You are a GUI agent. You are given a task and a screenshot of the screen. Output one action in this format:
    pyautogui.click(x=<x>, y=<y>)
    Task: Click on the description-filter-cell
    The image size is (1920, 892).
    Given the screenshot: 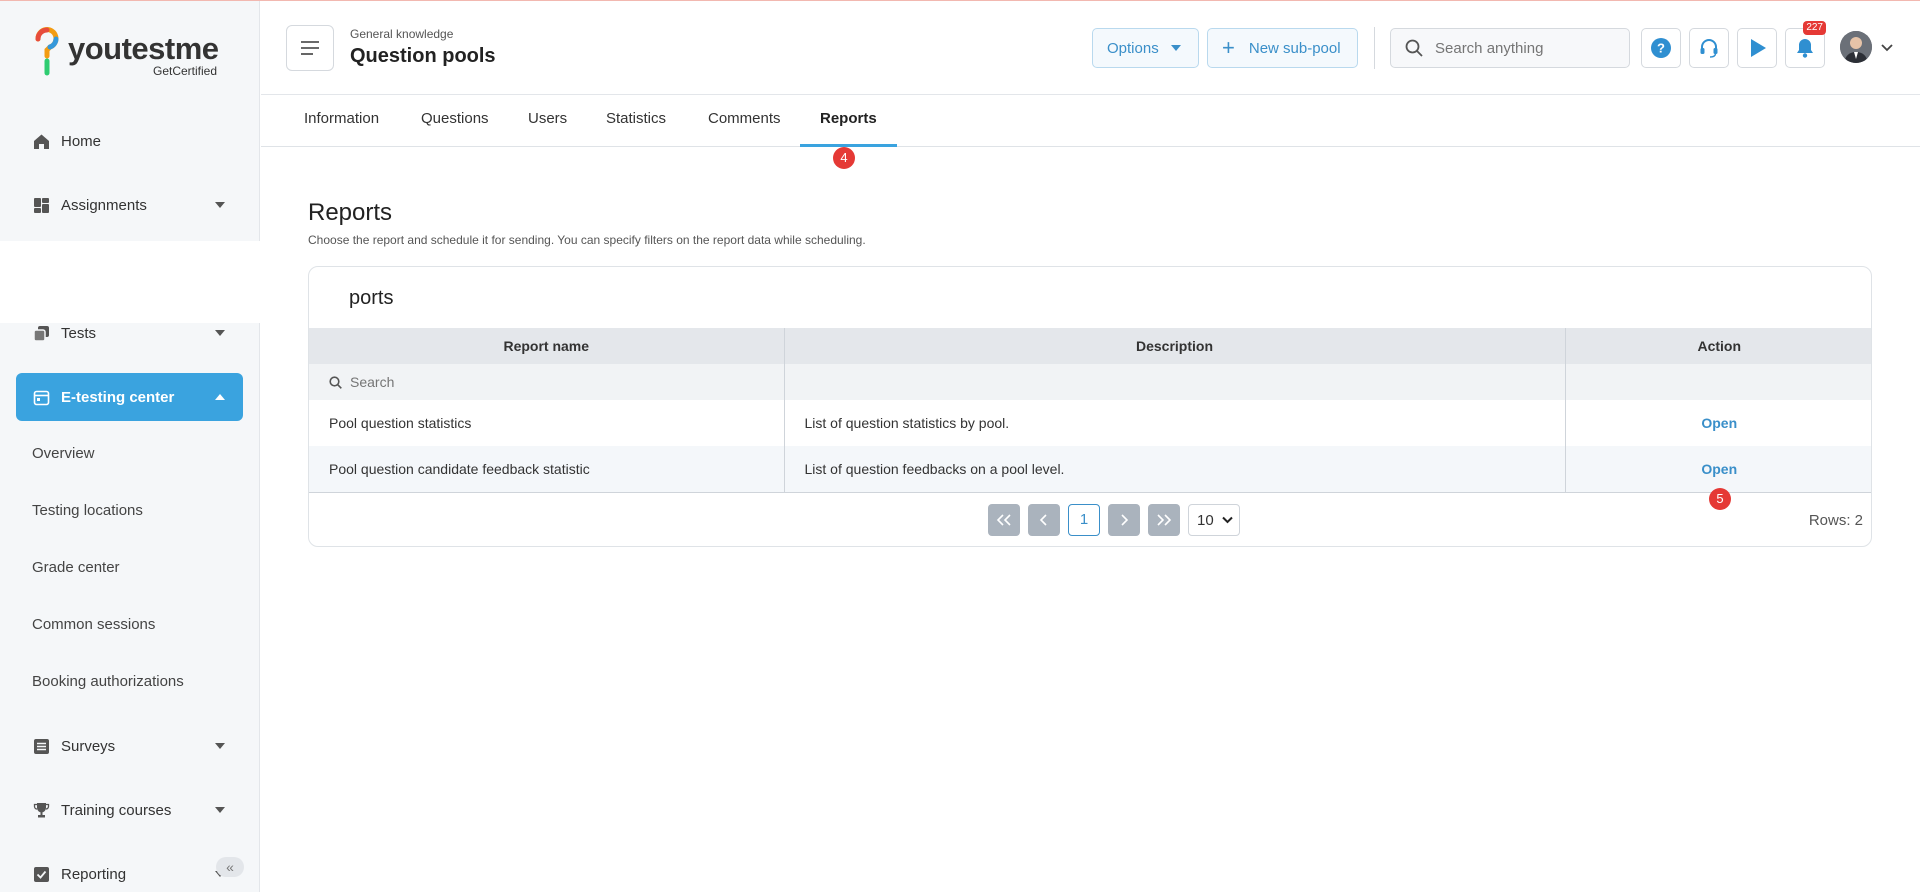 What is the action you would take?
    pyautogui.click(x=1175, y=382)
    